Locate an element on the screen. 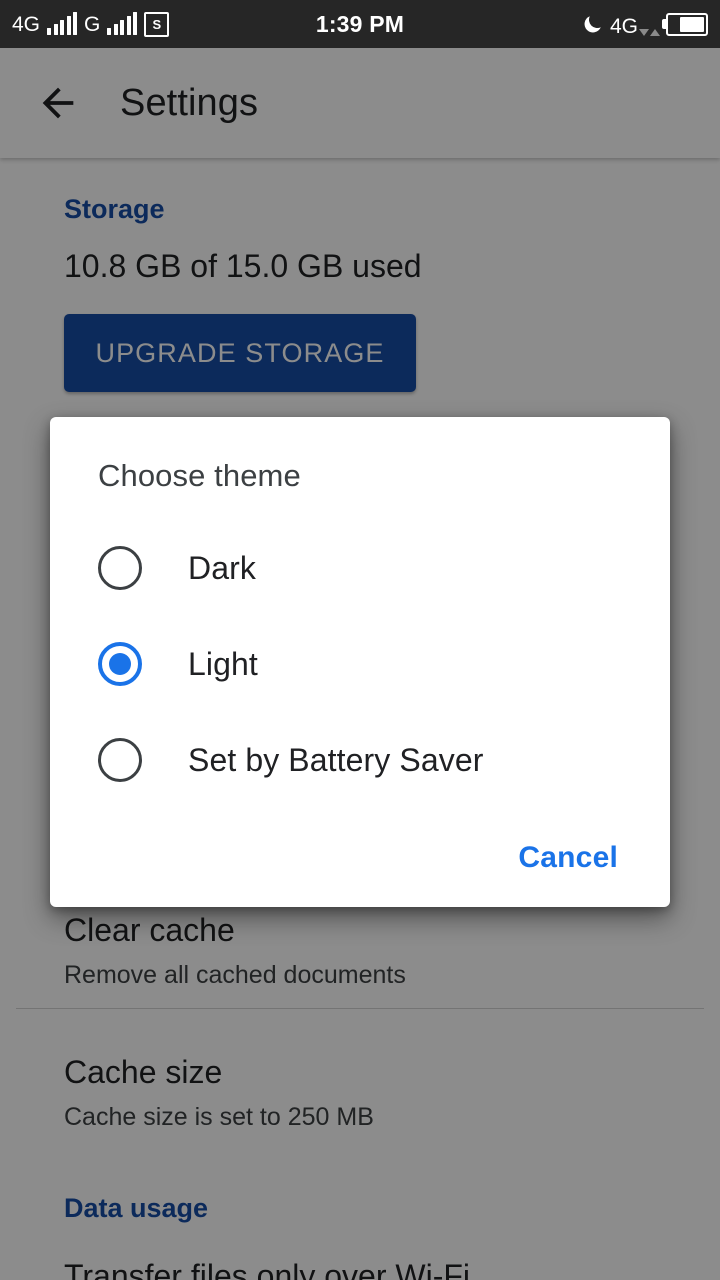 The width and height of the screenshot is (720, 1280). theme-option-label: Set by Battery Saver is located at coordinates (336, 759).